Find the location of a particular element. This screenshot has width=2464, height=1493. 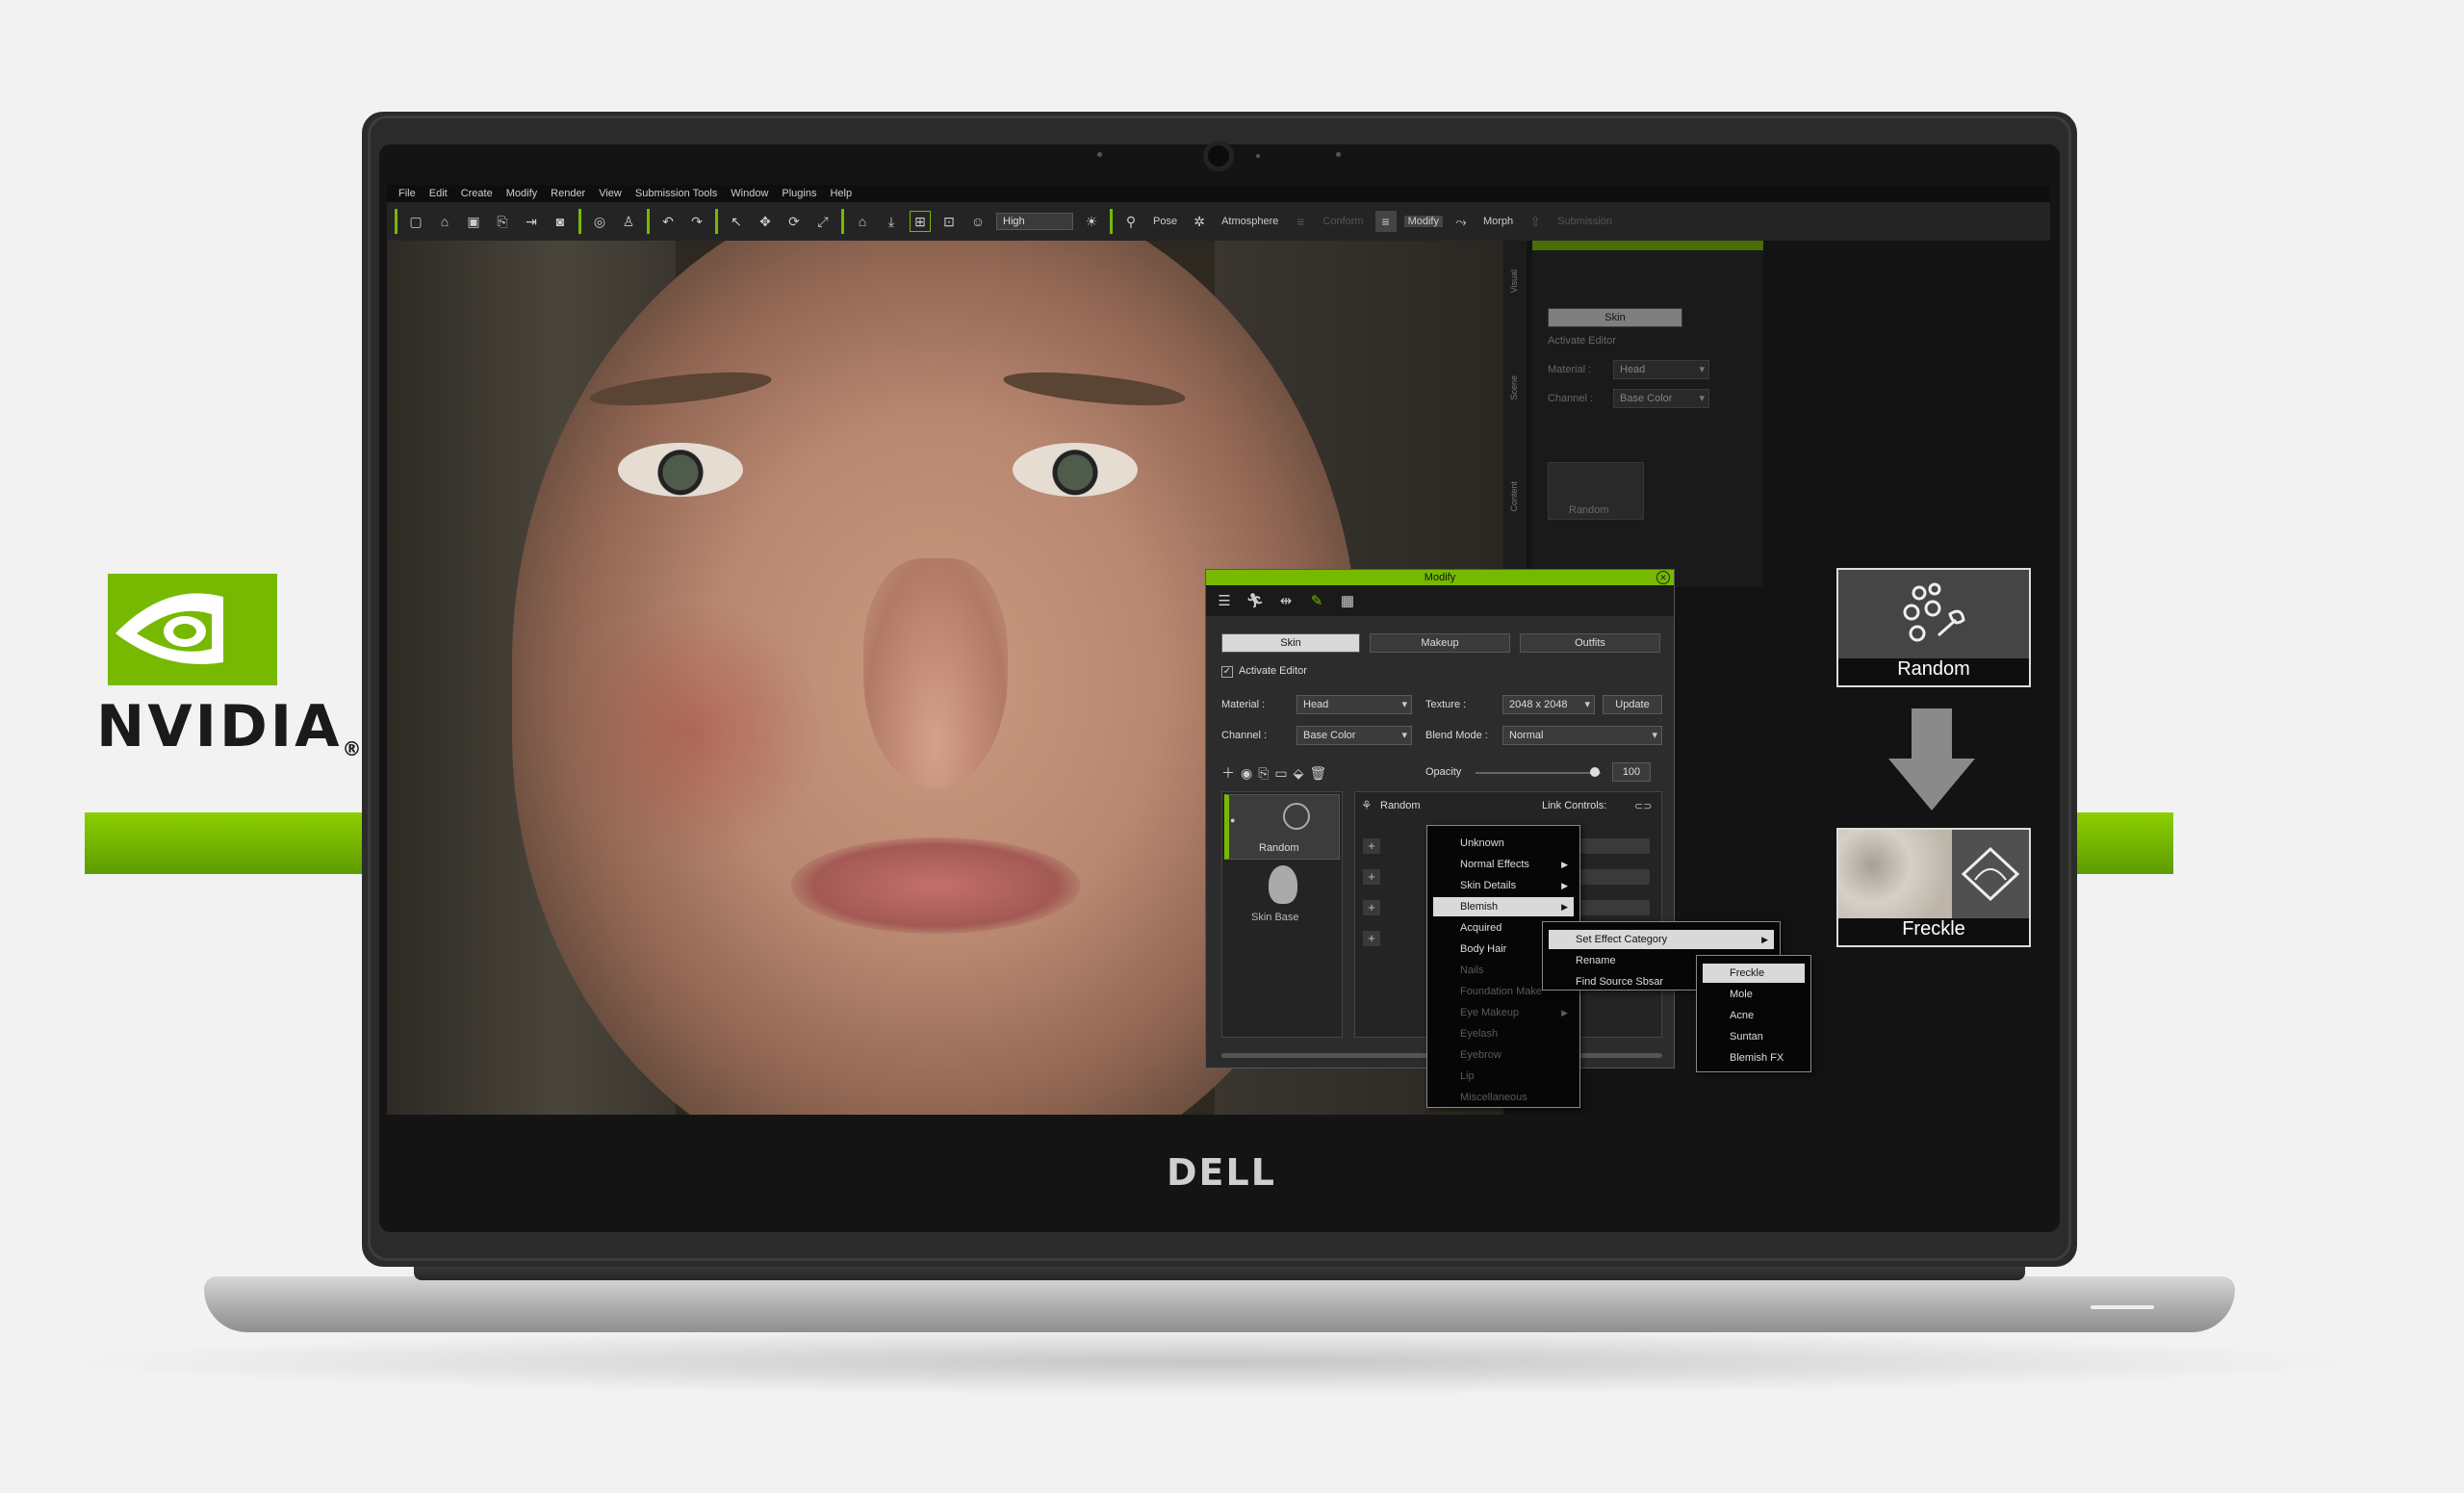

freckle-texture-swatch is located at coordinates (1895, 874).